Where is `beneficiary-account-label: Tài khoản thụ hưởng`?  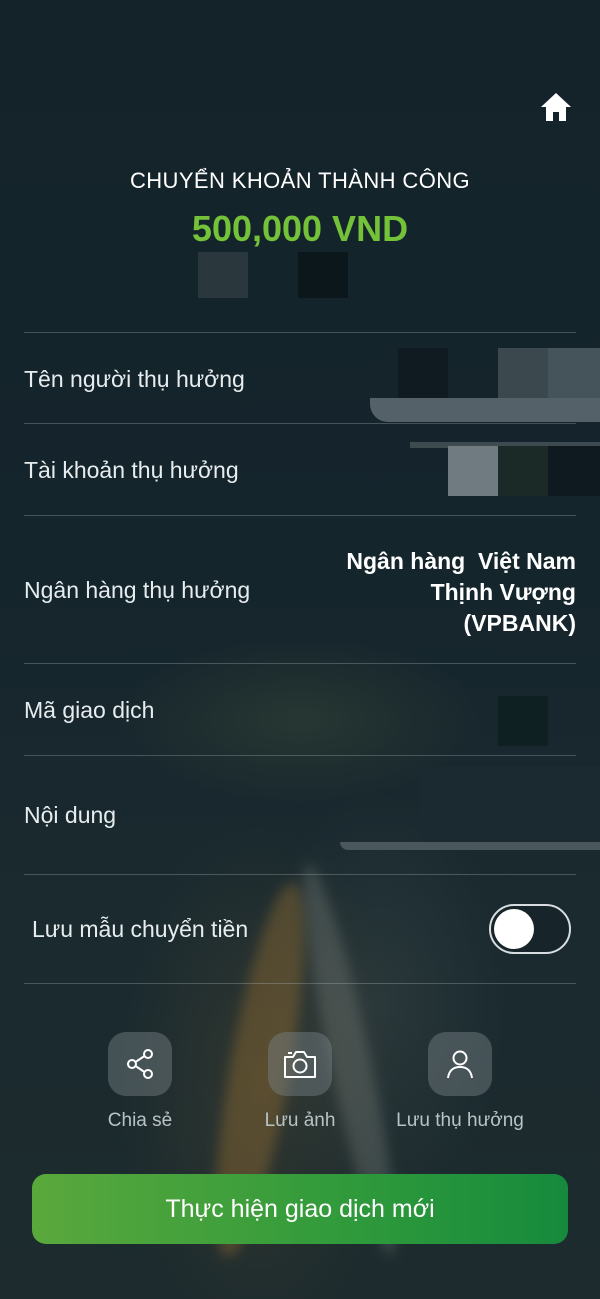 beneficiary-account-label: Tài khoản thụ hưởng is located at coordinates (131, 470).